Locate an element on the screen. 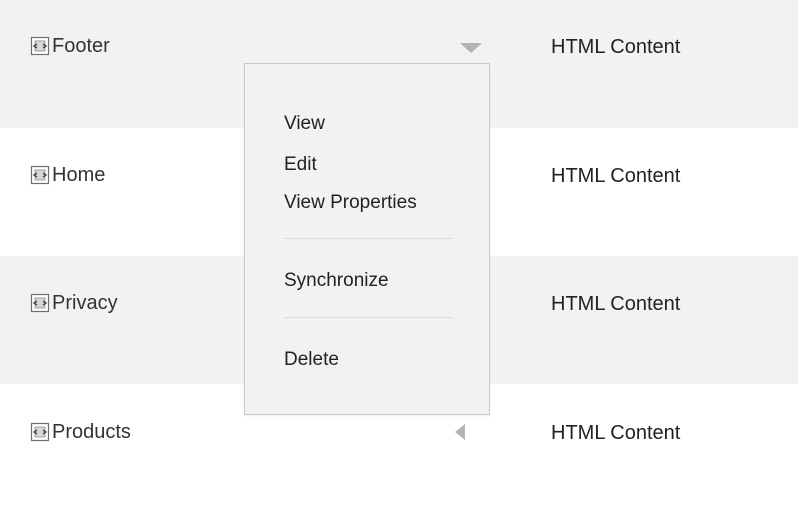 The image size is (798, 512). row-name-label: Home is located at coordinates (79, 174).